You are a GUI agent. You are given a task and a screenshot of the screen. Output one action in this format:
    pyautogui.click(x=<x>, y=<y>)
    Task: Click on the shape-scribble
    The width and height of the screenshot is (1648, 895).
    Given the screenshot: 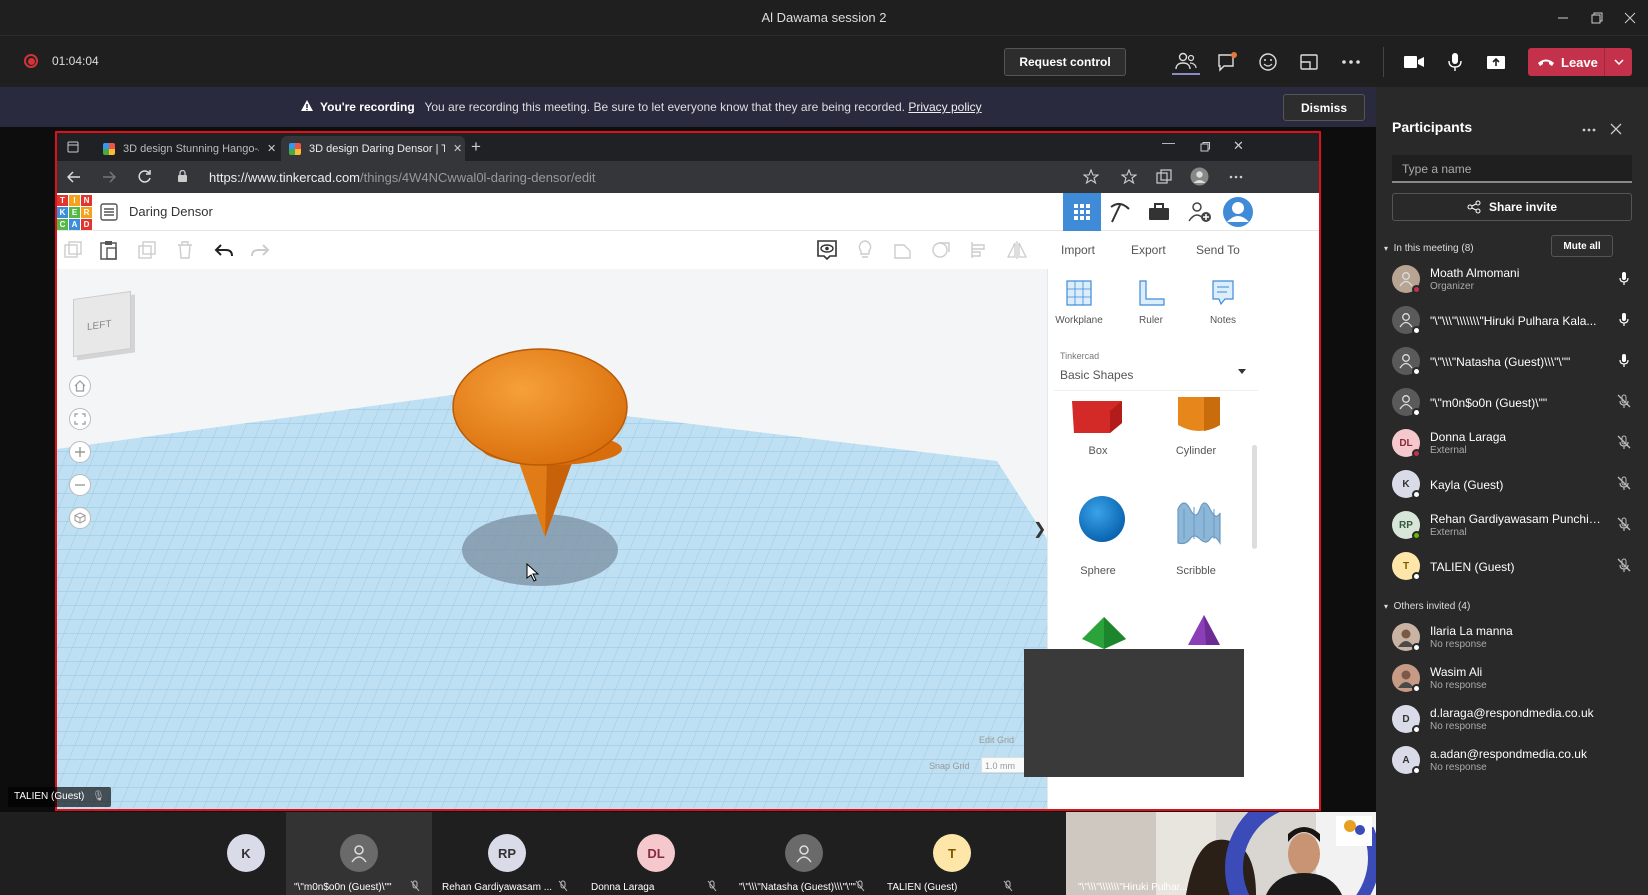 What is the action you would take?
    pyautogui.click(x=1200, y=521)
    